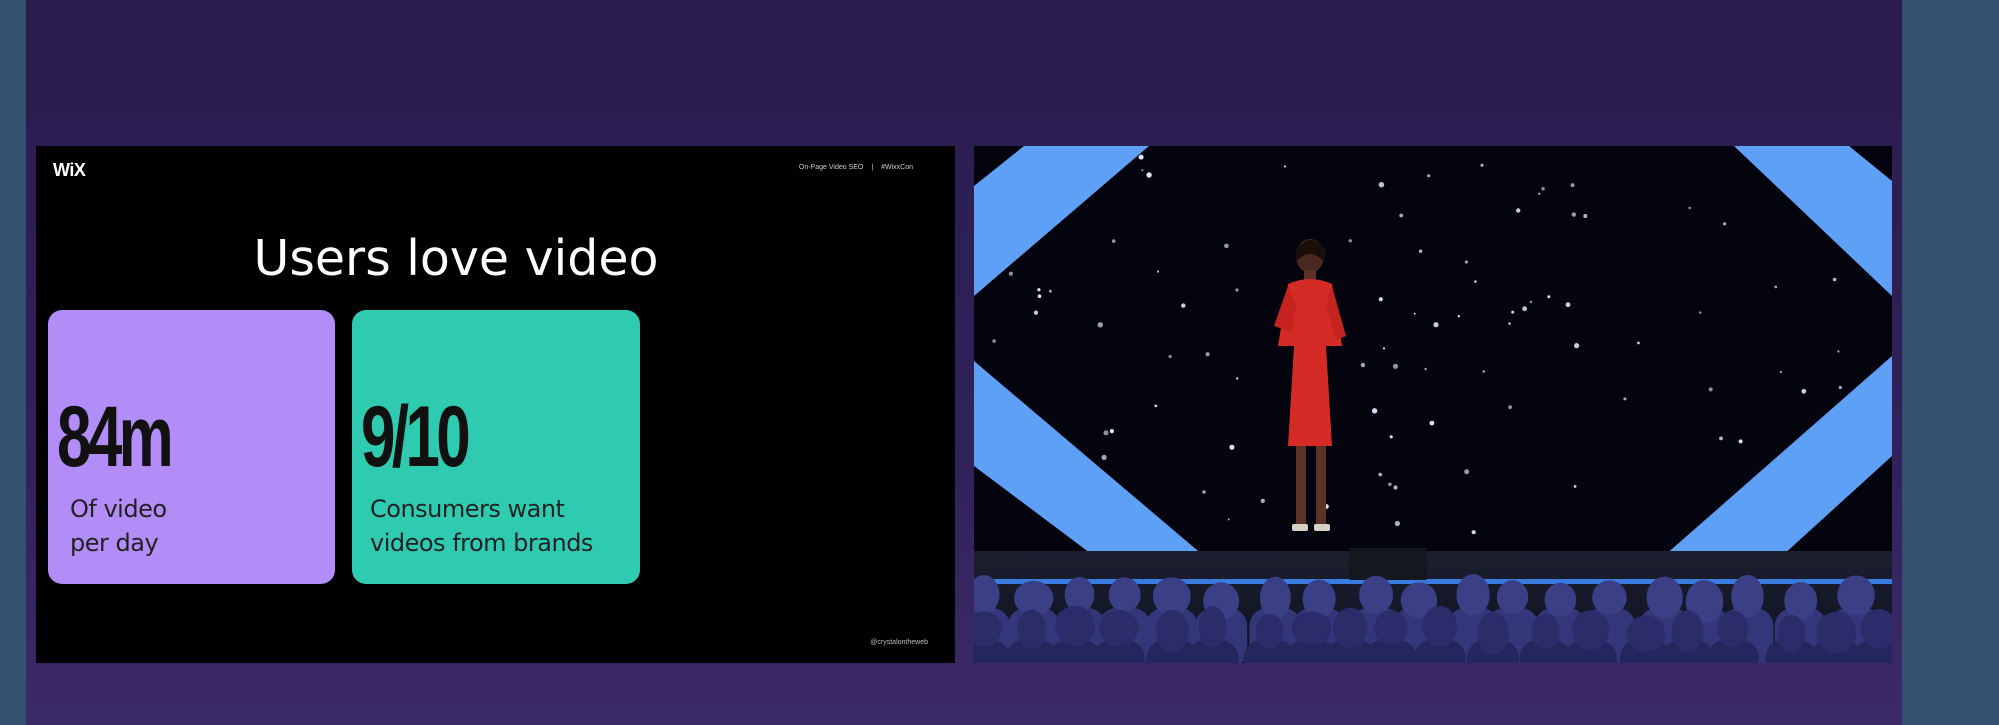 This screenshot has height=725, width=1999. I want to click on wix-logo: WiX, so click(69, 170).